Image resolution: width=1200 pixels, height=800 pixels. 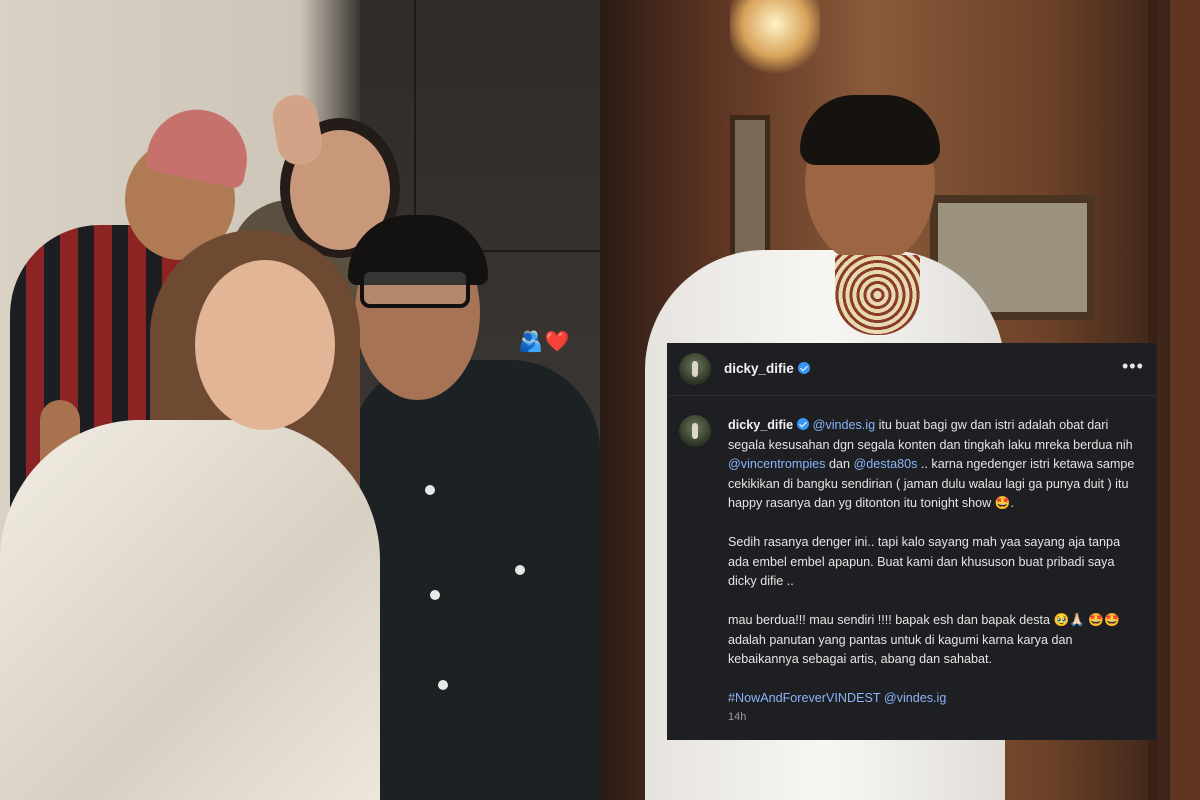 What do you see at coordinates (695, 369) in the screenshot?
I see `avatar` at bounding box center [695, 369].